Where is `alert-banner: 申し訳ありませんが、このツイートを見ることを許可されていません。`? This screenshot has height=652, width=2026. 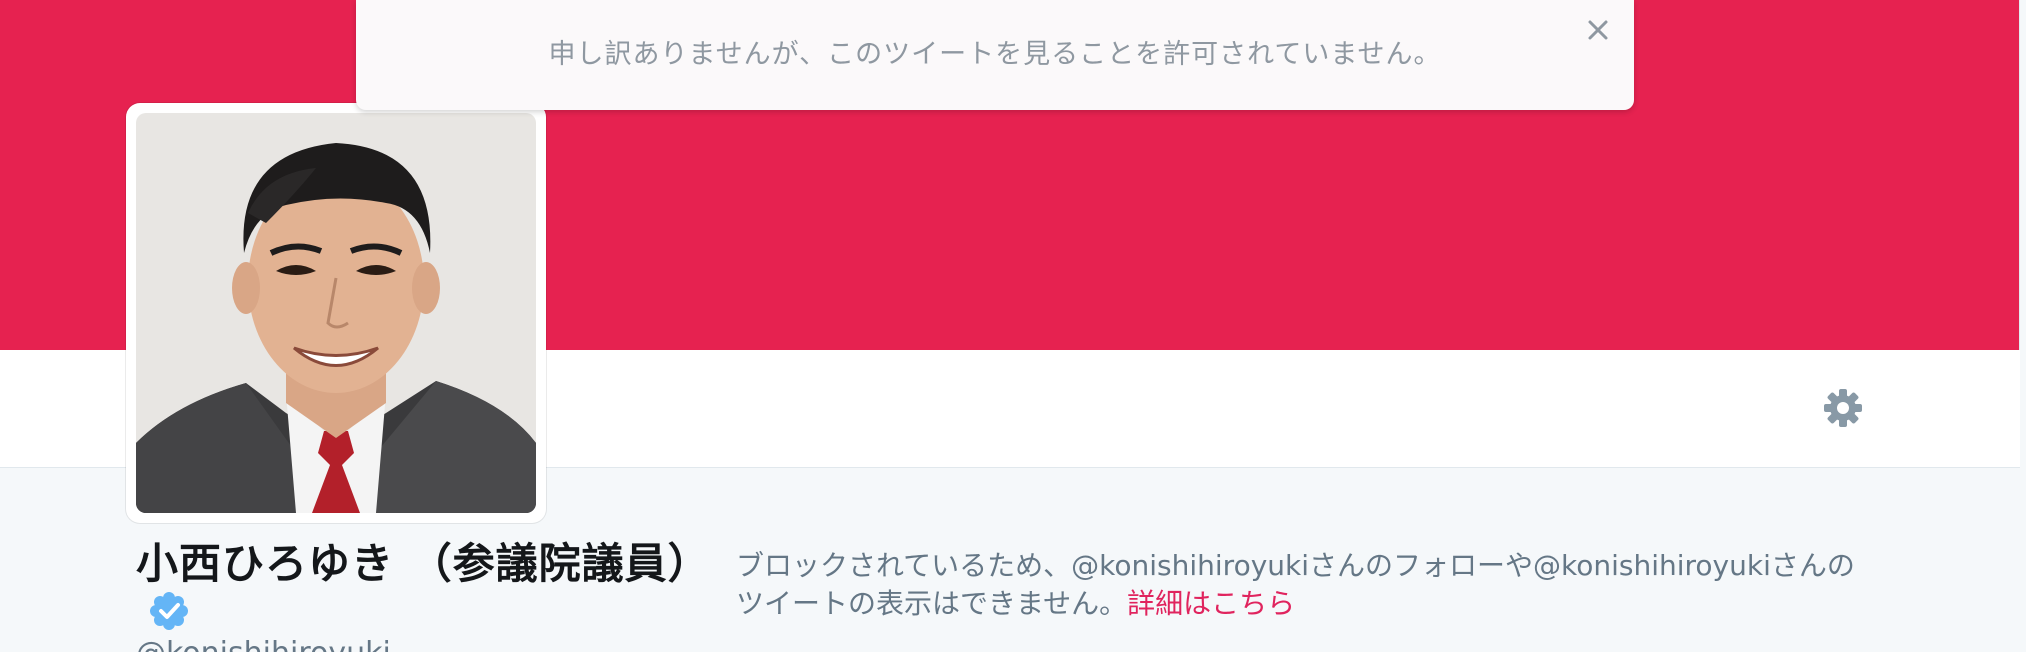
alert-banner: 申し訳ありませんが、このツイートを見ることを許可されていません。 is located at coordinates (995, 55).